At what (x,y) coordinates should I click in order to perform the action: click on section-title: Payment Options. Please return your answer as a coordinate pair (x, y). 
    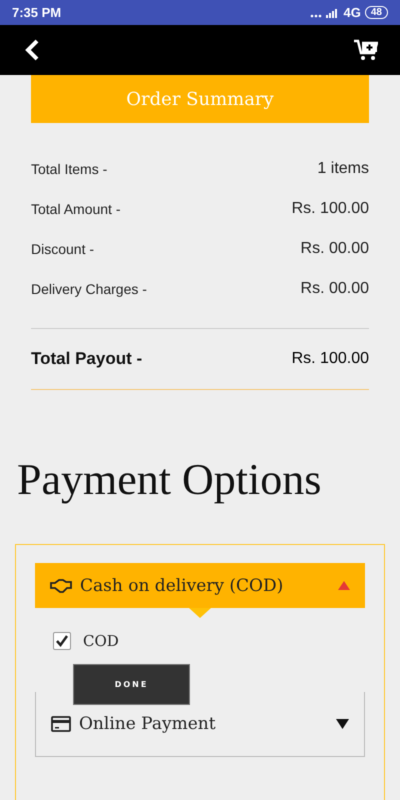
    Looking at the image, I should click on (169, 480).